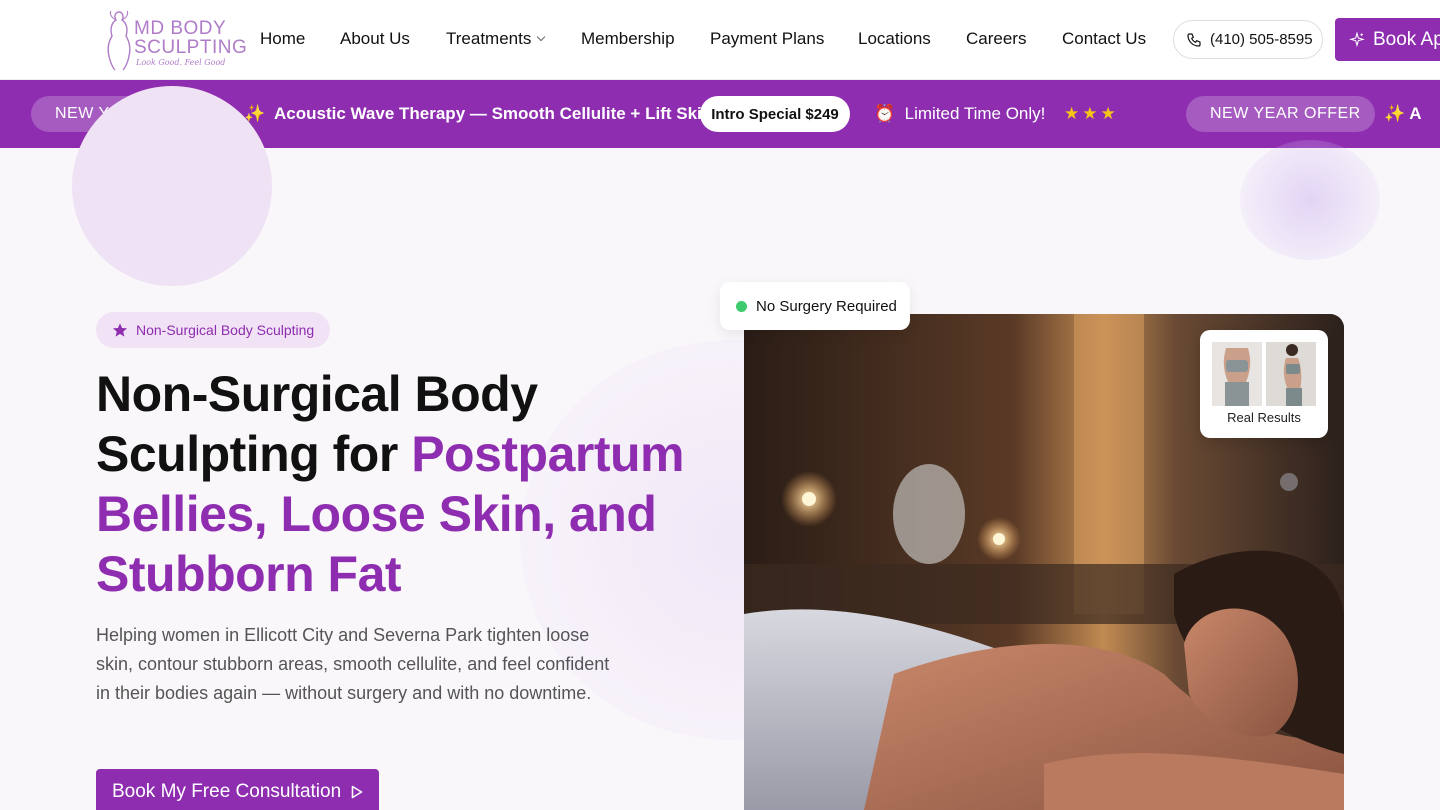 Image resolution: width=1440 pixels, height=810 pixels. I want to click on nav-careers: Careers, so click(996, 39).